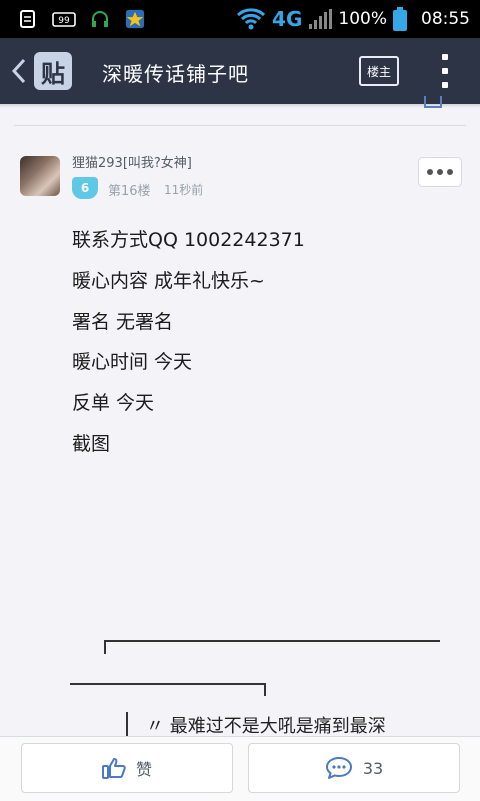  I want to click on header-shadow, so click(240, 106).